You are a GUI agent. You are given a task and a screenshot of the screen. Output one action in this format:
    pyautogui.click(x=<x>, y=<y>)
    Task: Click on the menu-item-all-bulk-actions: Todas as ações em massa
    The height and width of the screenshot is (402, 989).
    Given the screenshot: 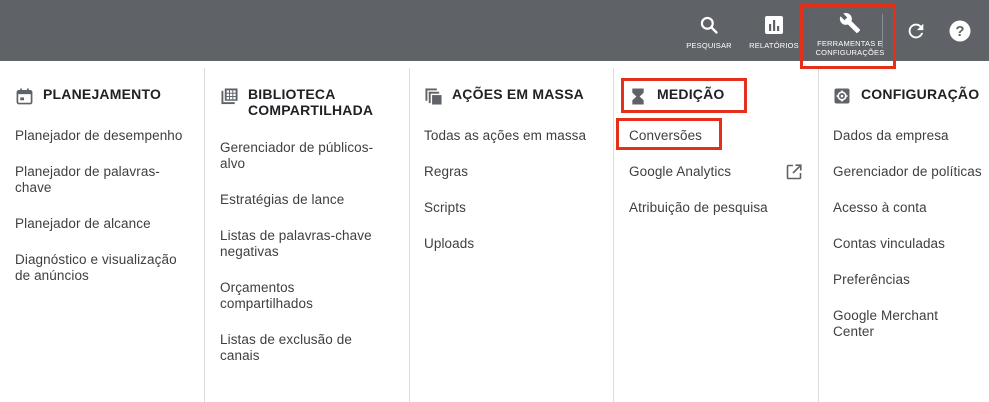 What is the action you would take?
    pyautogui.click(x=516, y=136)
    